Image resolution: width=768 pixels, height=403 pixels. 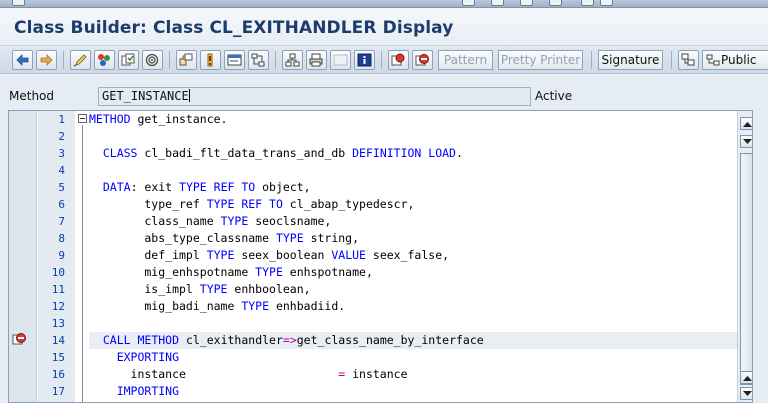 I want to click on chevron-up-icon, so click(x=747, y=378).